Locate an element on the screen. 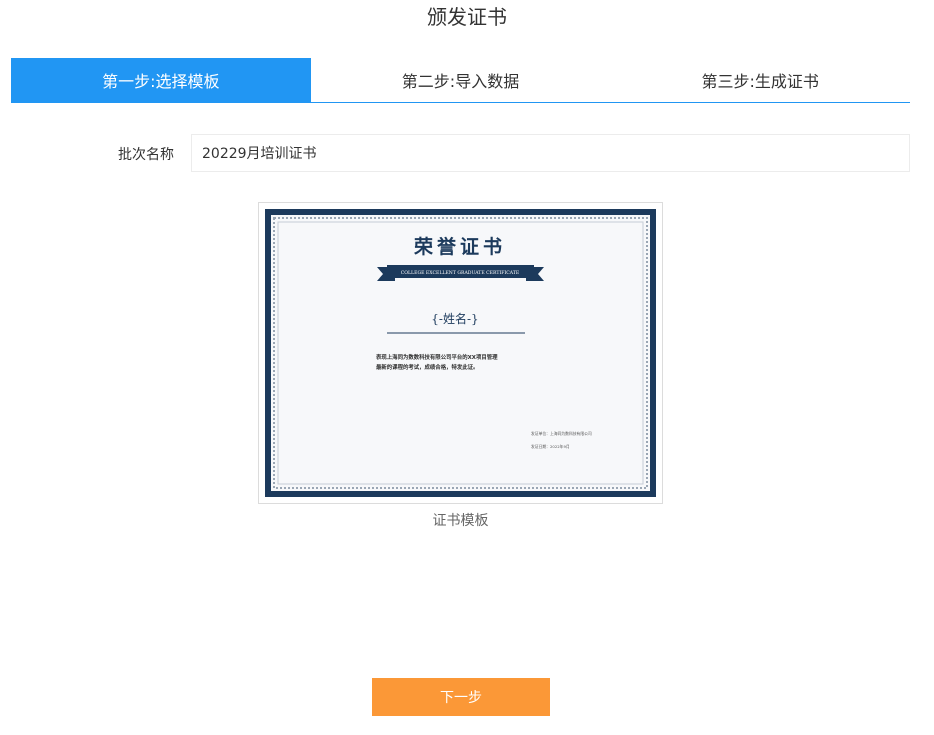 The height and width of the screenshot is (735, 934). name-placeholder: {-姓名-} is located at coordinates (454, 318).